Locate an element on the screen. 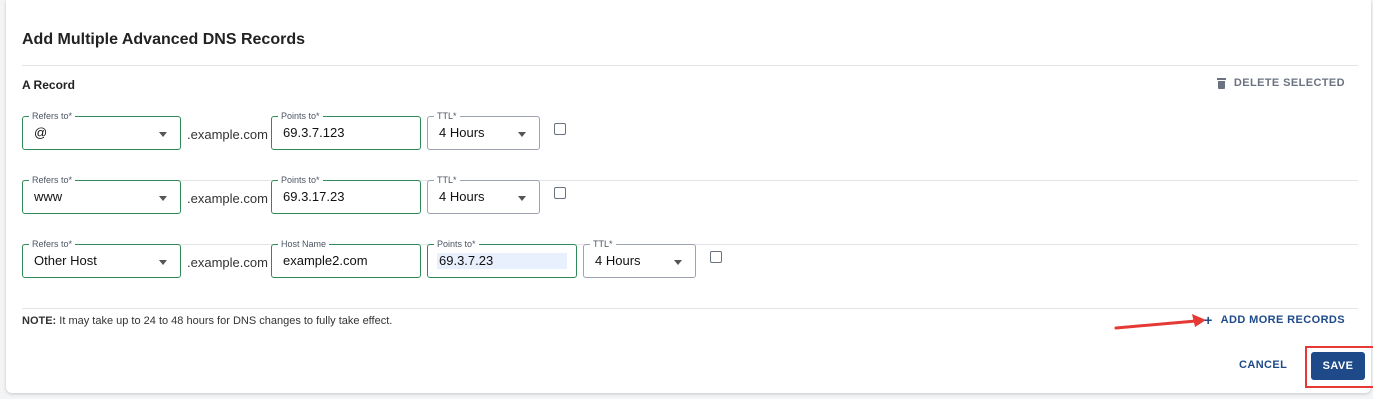  host-name-input: Host Name example2.com is located at coordinates (346, 258).